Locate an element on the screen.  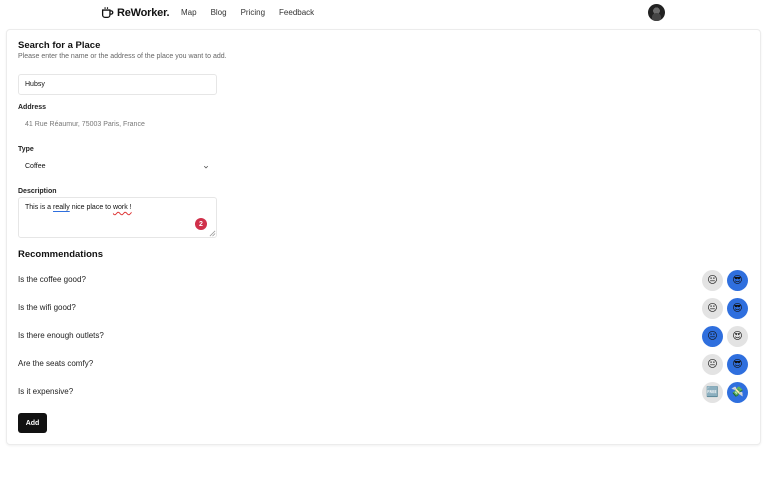
recommendation-row: Is there enough outlets? 😐 😍 is located at coordinates (383, 336).